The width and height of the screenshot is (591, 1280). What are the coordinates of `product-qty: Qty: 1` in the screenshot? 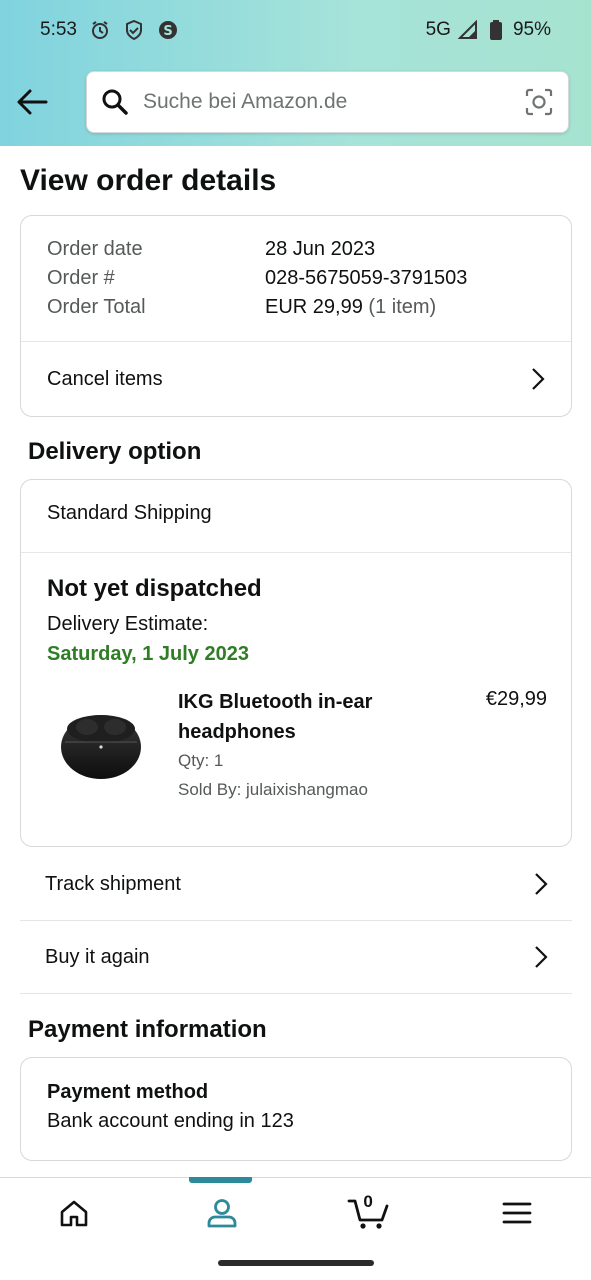 It's located at (201, 760).